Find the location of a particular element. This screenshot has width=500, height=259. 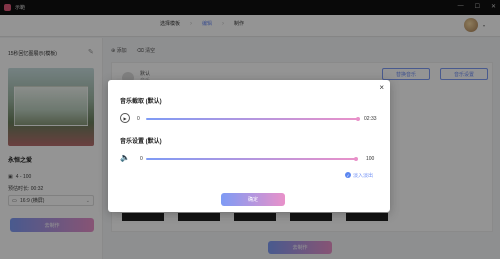

fade-checkbox: ✓ is located at coordinates (348, 175).